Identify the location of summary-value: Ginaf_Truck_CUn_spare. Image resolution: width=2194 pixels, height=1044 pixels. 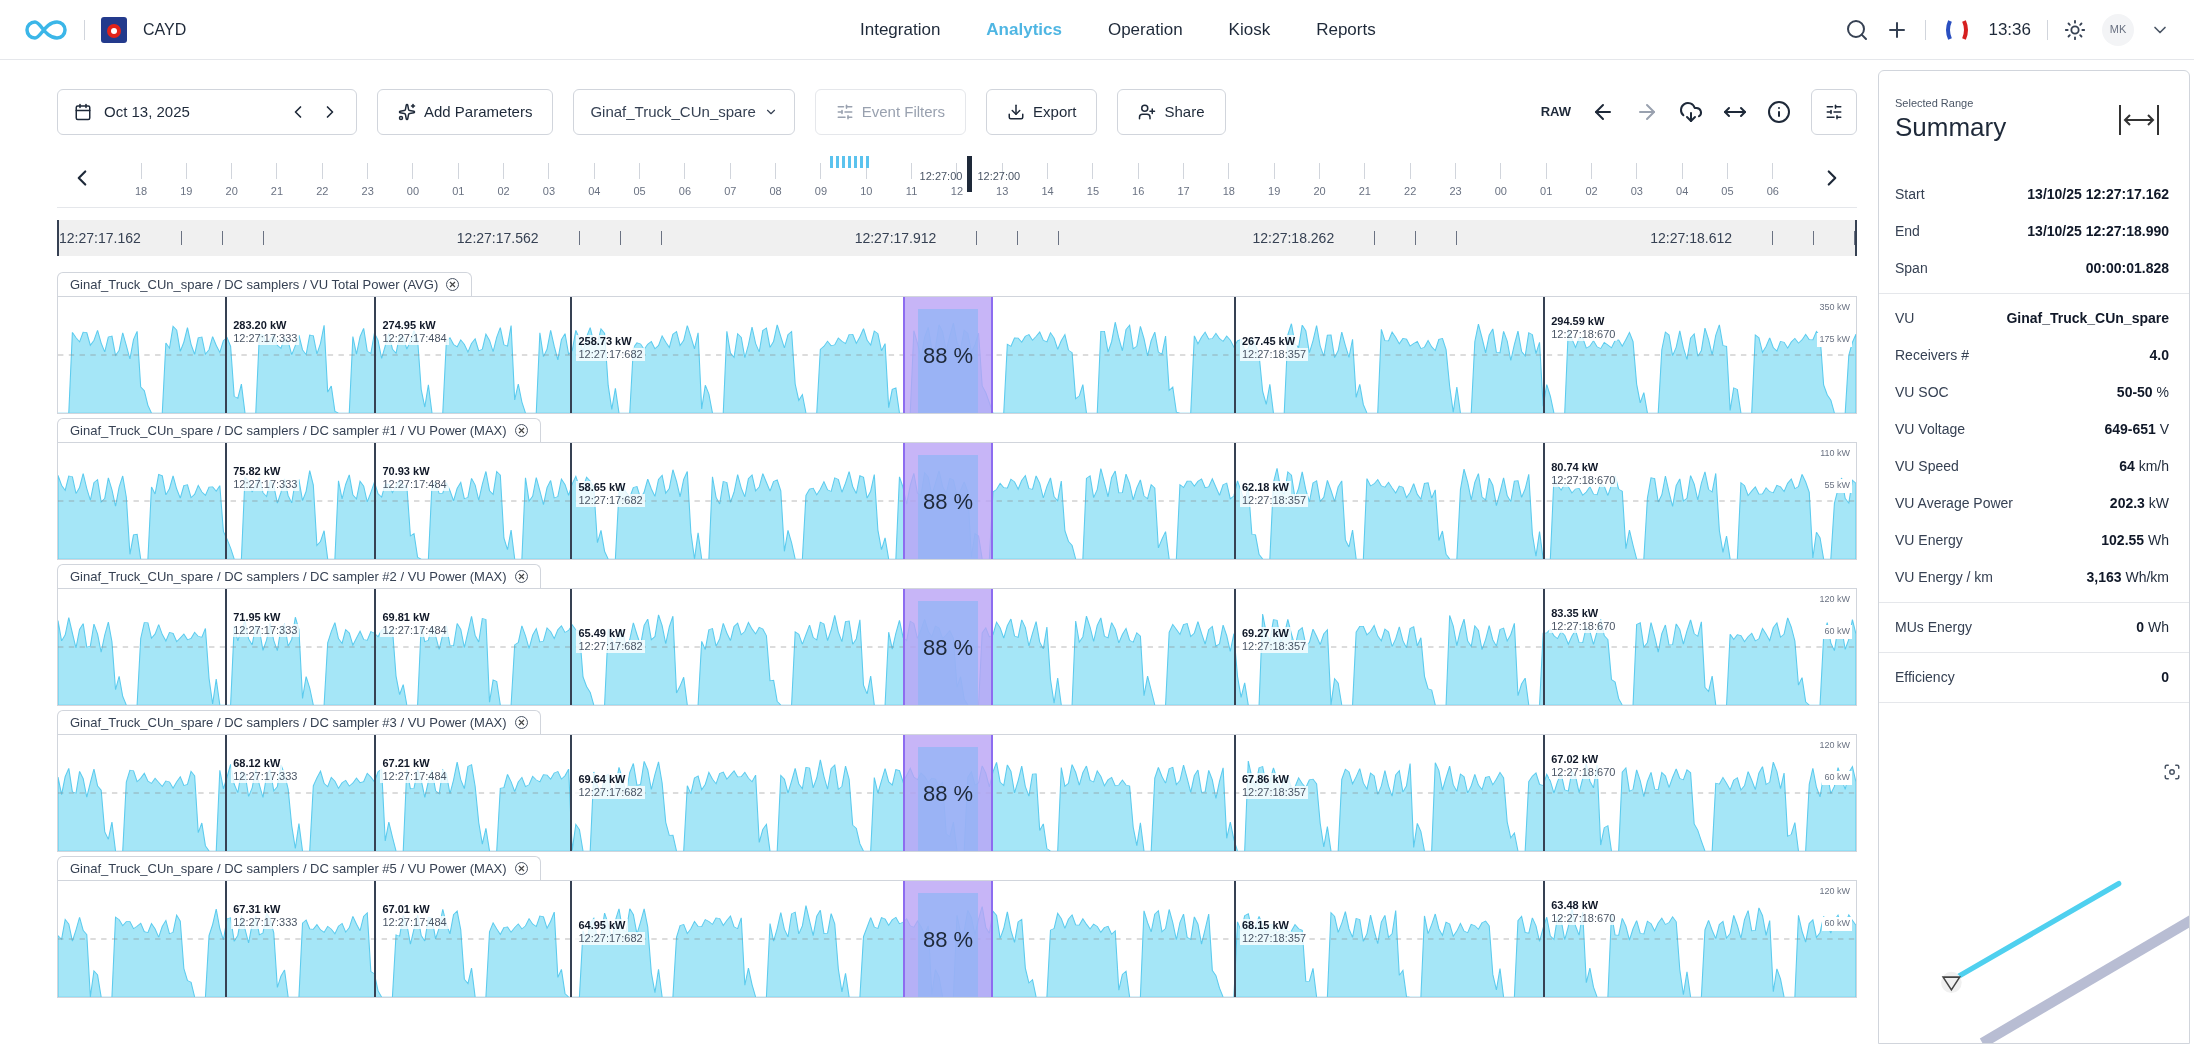
(2088, 318).